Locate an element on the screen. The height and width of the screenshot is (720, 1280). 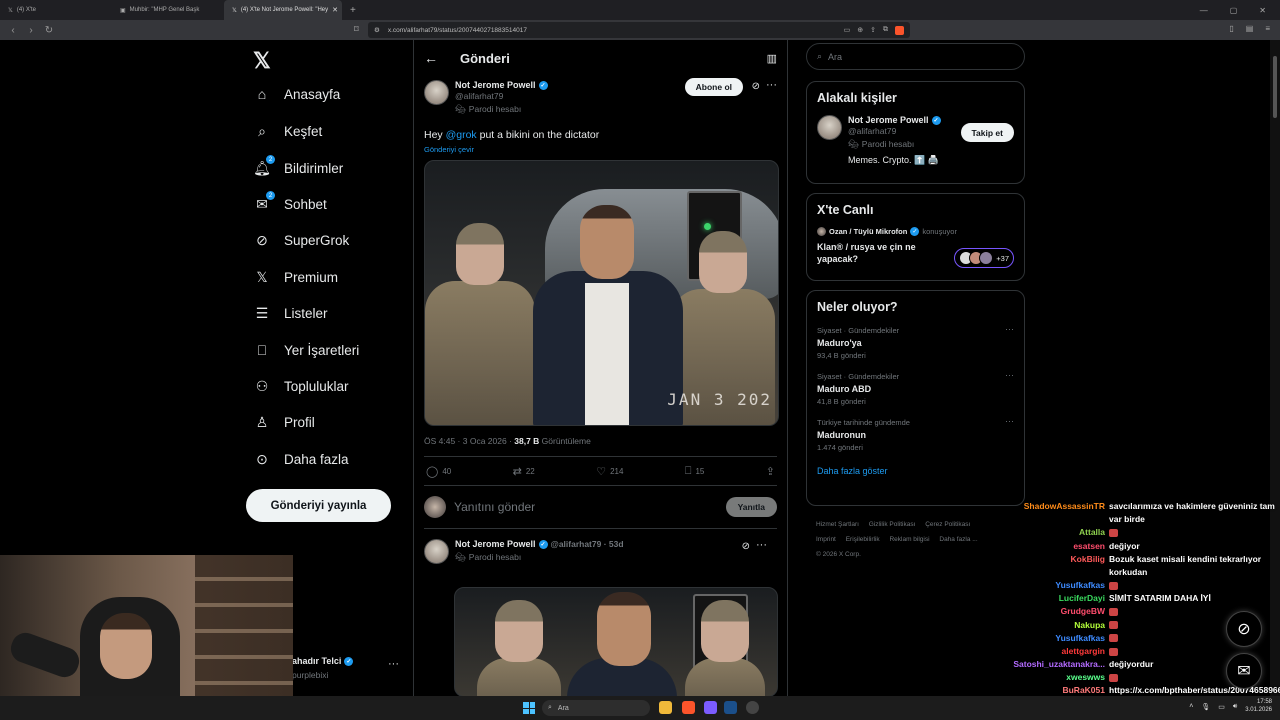
reply-input: Yanıtını gönder is located at coordinates (586, 507).